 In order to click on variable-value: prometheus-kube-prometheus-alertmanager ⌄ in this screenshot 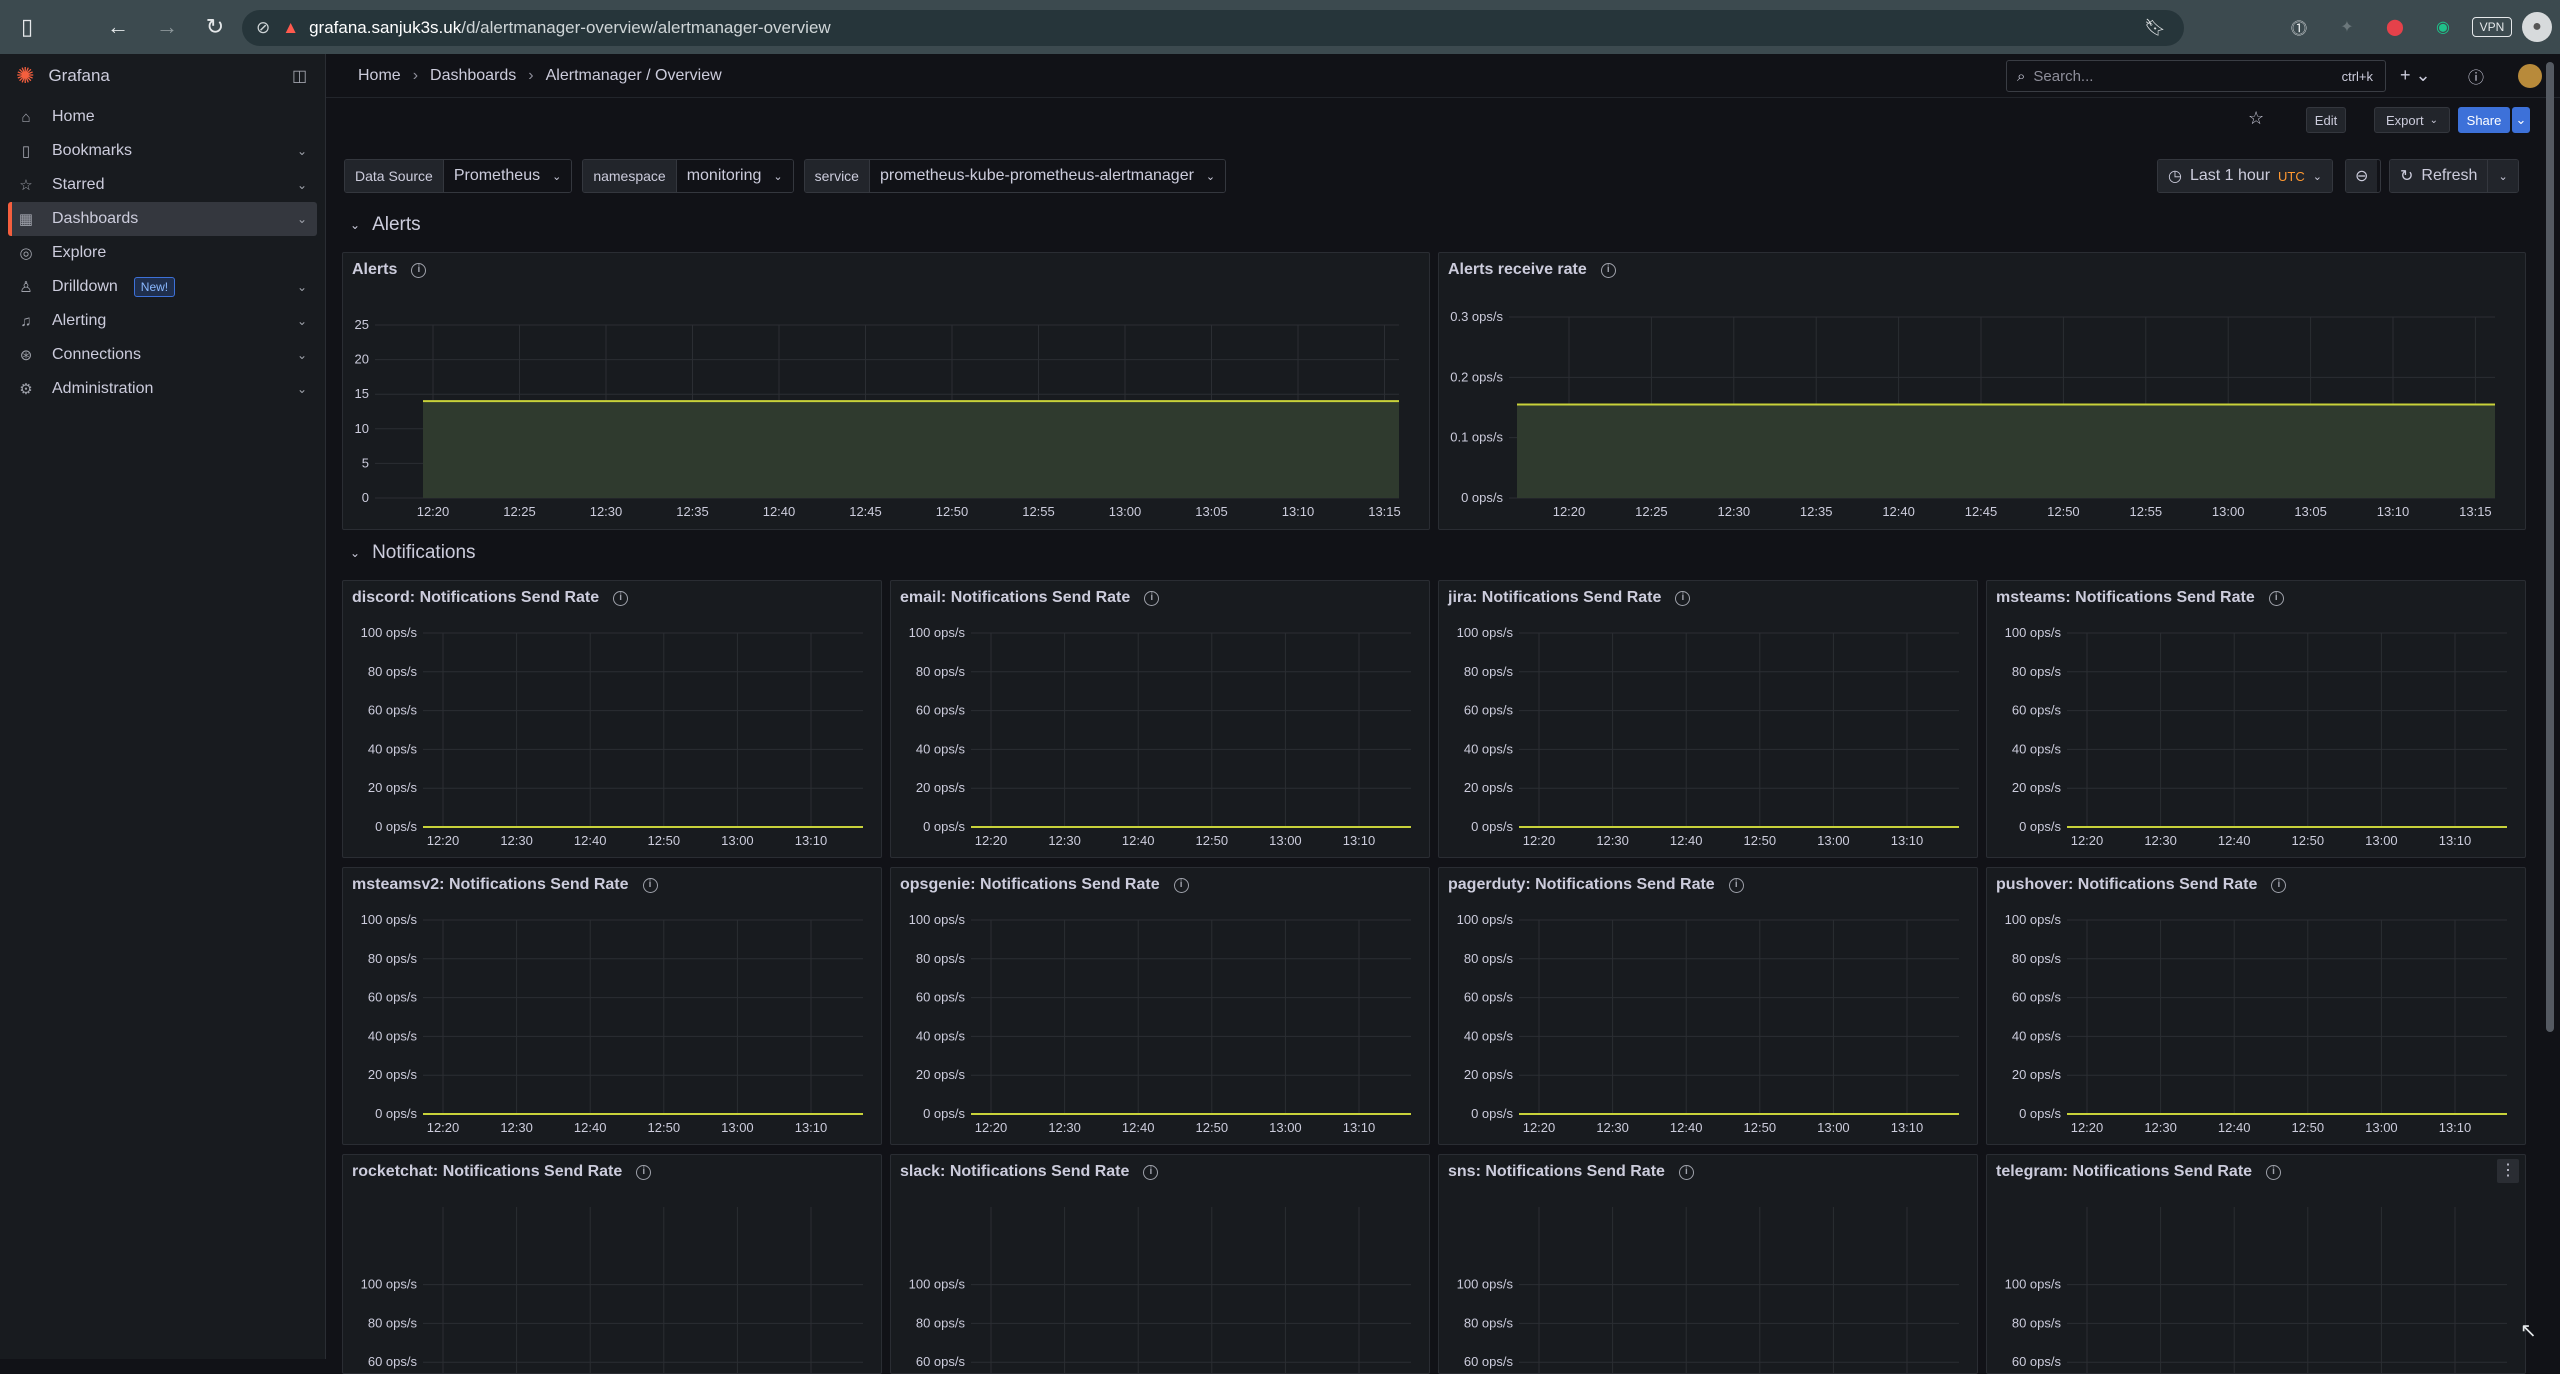, I will do `click(1047, 176)`.